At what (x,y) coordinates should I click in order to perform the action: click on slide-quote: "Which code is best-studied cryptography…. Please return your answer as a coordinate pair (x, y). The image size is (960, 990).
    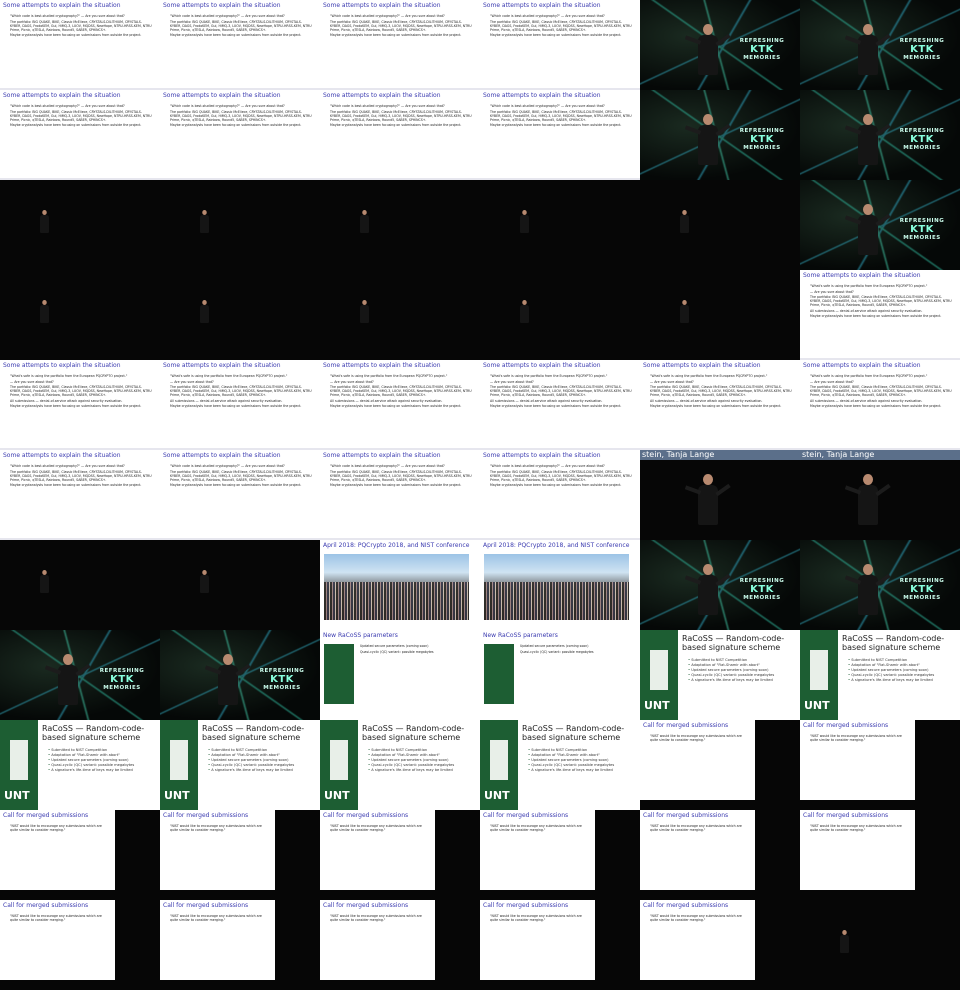
    Looking at the image, I should click on (547, 106).